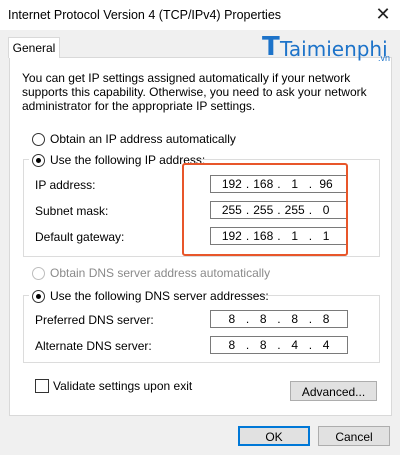 The image size is (400, 455). I want to click on use-following-dns-label: Use the following DNS server addresses:, so click(159, 296).